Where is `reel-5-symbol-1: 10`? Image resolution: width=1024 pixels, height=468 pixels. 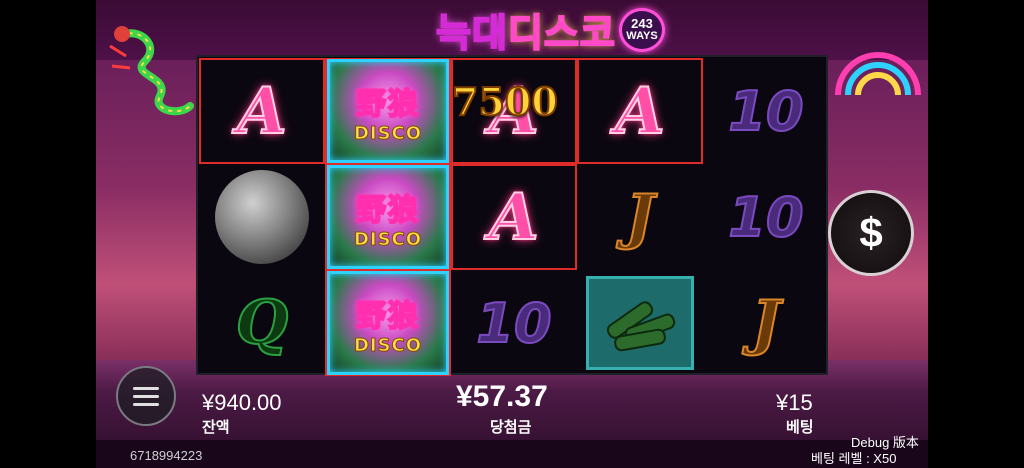 reel-5-symbol-1: 10 is located at coordinates (766, 111).